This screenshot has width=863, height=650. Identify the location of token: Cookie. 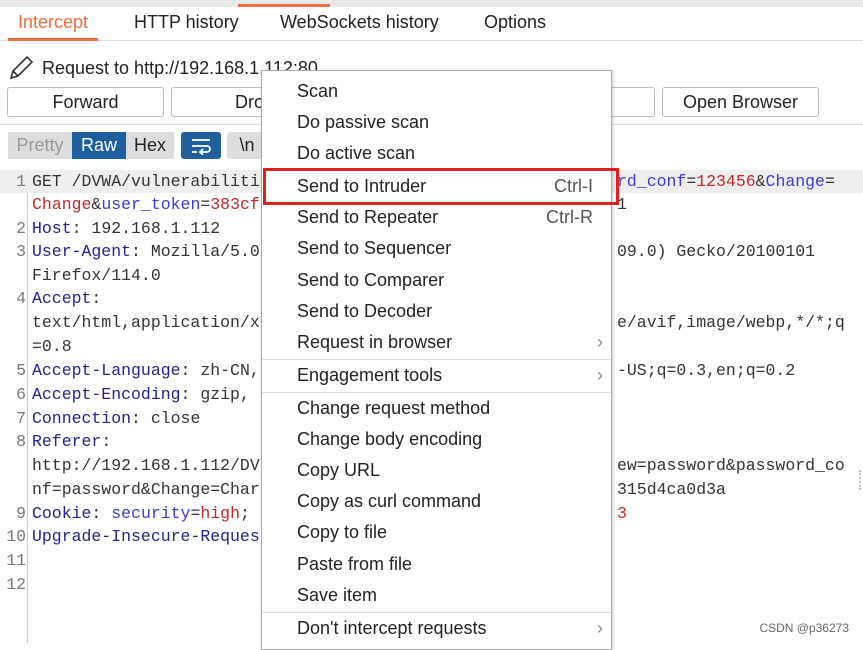
(62, 513).